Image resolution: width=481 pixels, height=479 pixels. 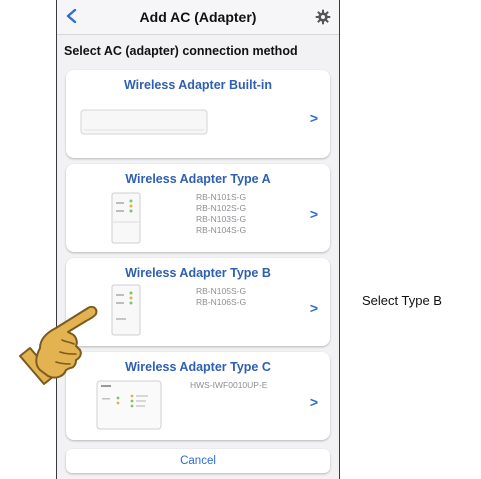 I want to click on model-list: HWS-IWF0010UP-E, so click(x=228, y=385).